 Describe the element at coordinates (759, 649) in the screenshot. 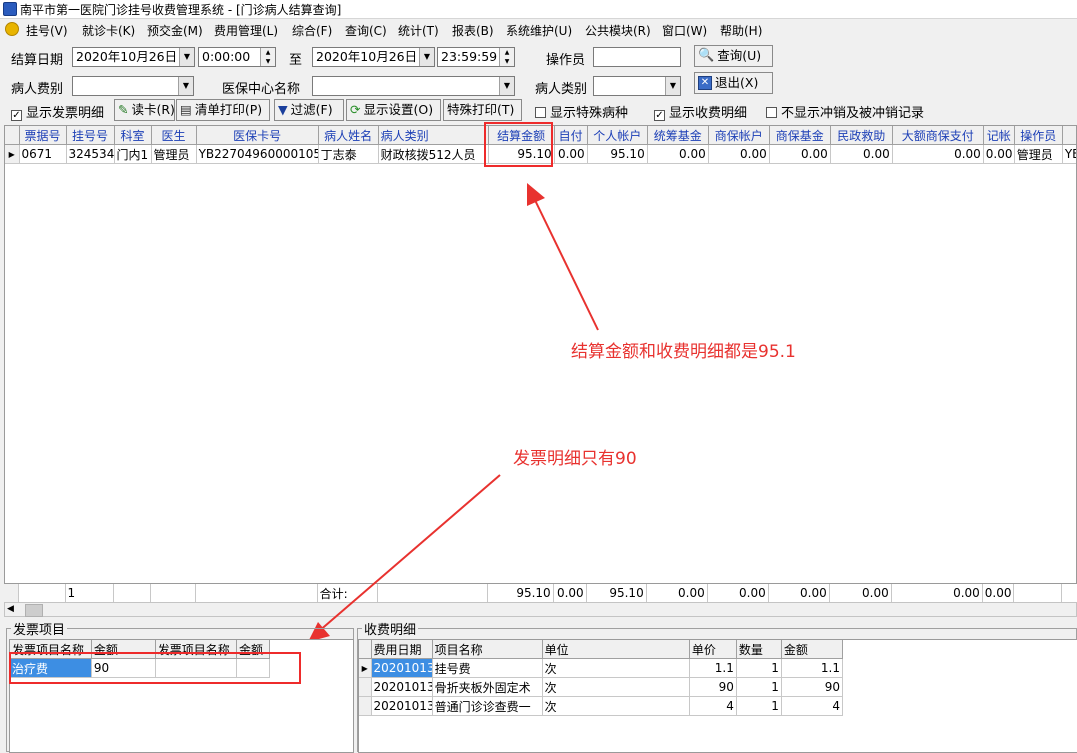

I see `column-header: 数量` at that location.